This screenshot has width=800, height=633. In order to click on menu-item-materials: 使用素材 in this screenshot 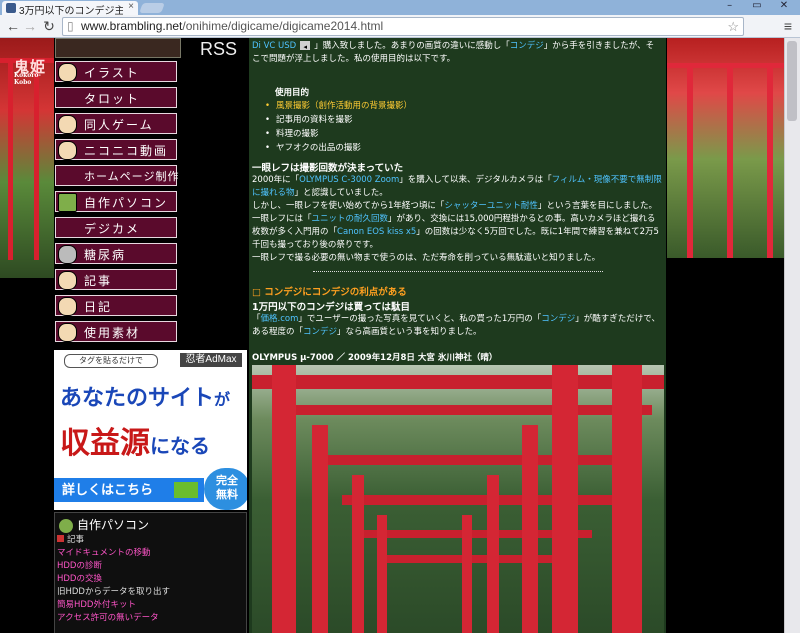, I will do `click(116, 331)`.